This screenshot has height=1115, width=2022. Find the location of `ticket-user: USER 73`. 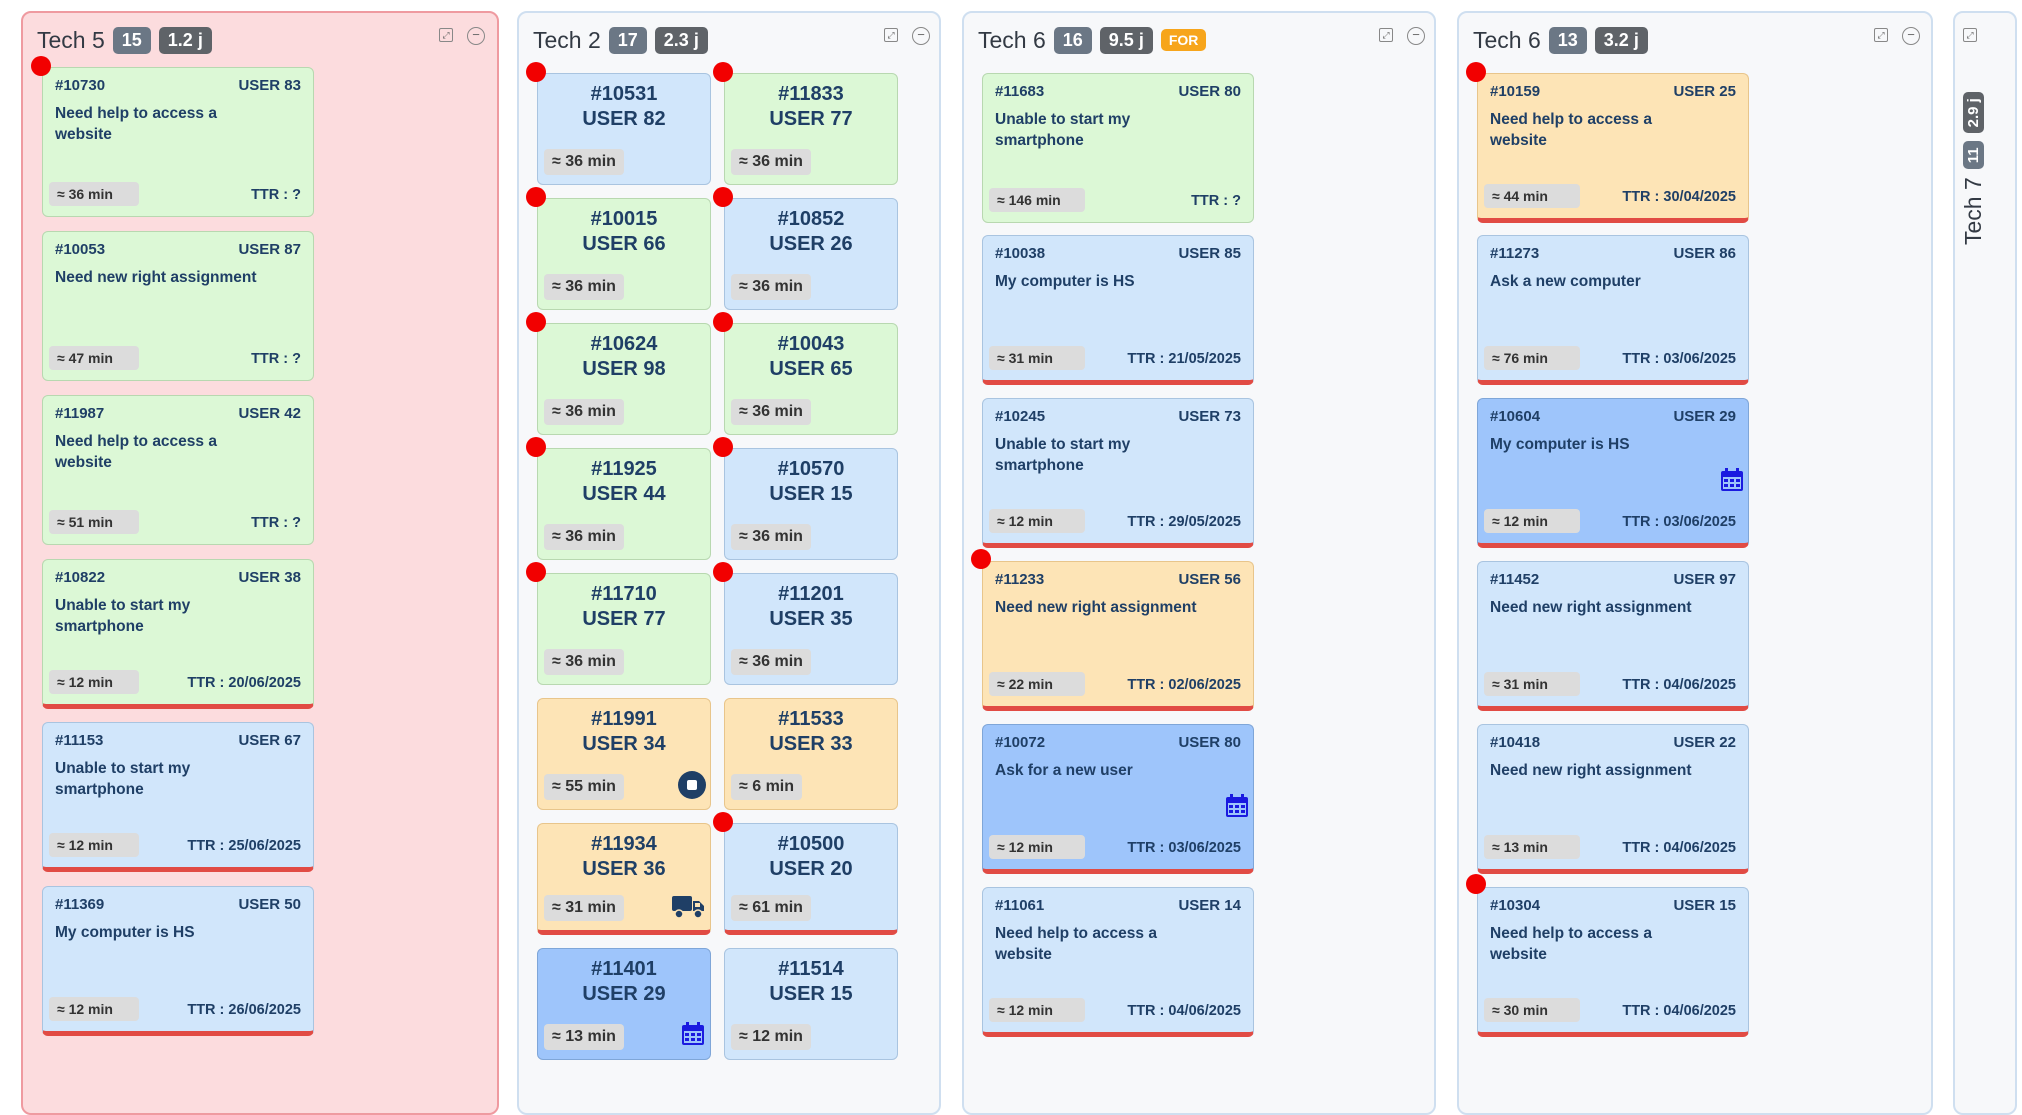

ticket-user: USER 73 is located at coordinates (1209, 416).